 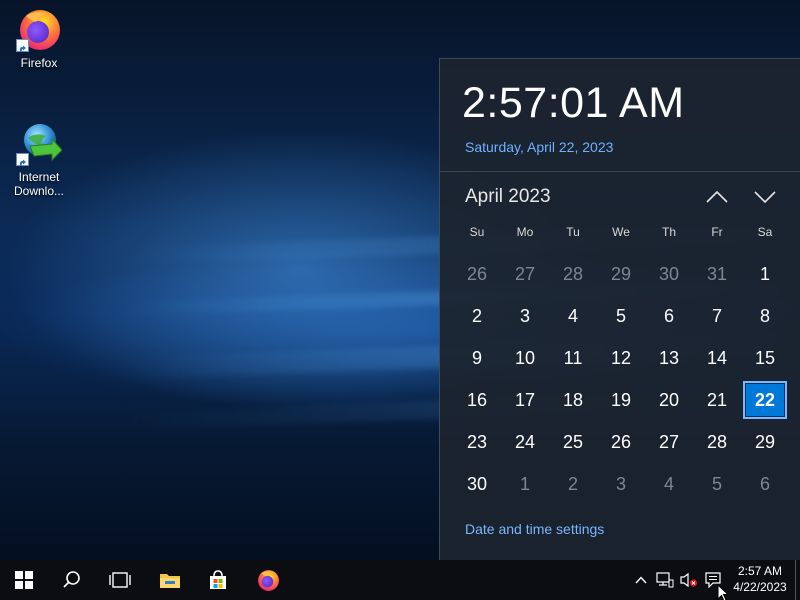 I want to click on network-icon, so click(x=665, y=580).